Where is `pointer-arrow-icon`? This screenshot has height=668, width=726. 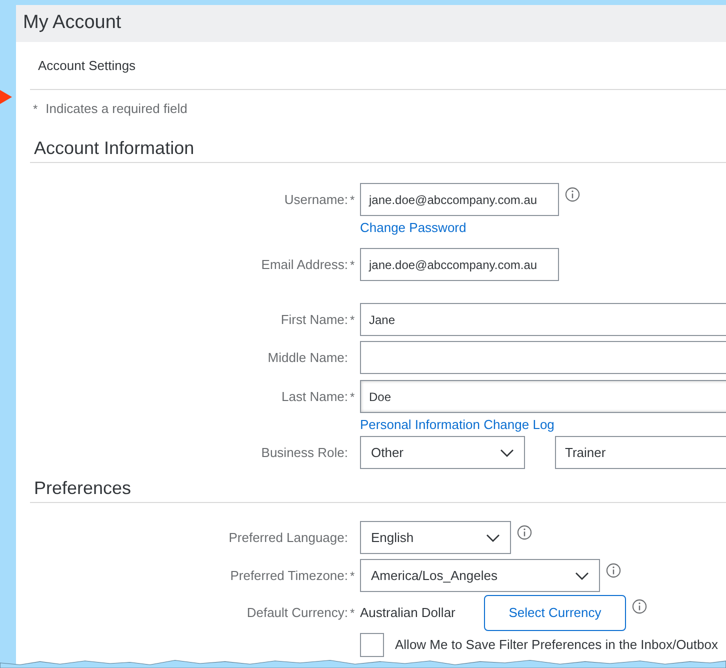 pointer-arrow-icon is located at coordinates (6, 97).